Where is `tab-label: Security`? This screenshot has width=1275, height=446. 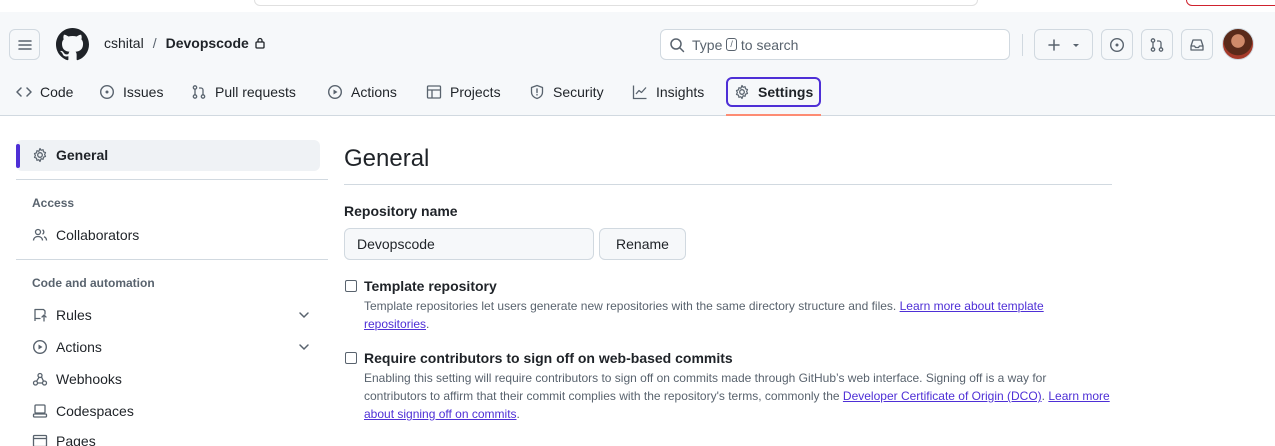 tab-label: Security is located at coordinates (578, 92).